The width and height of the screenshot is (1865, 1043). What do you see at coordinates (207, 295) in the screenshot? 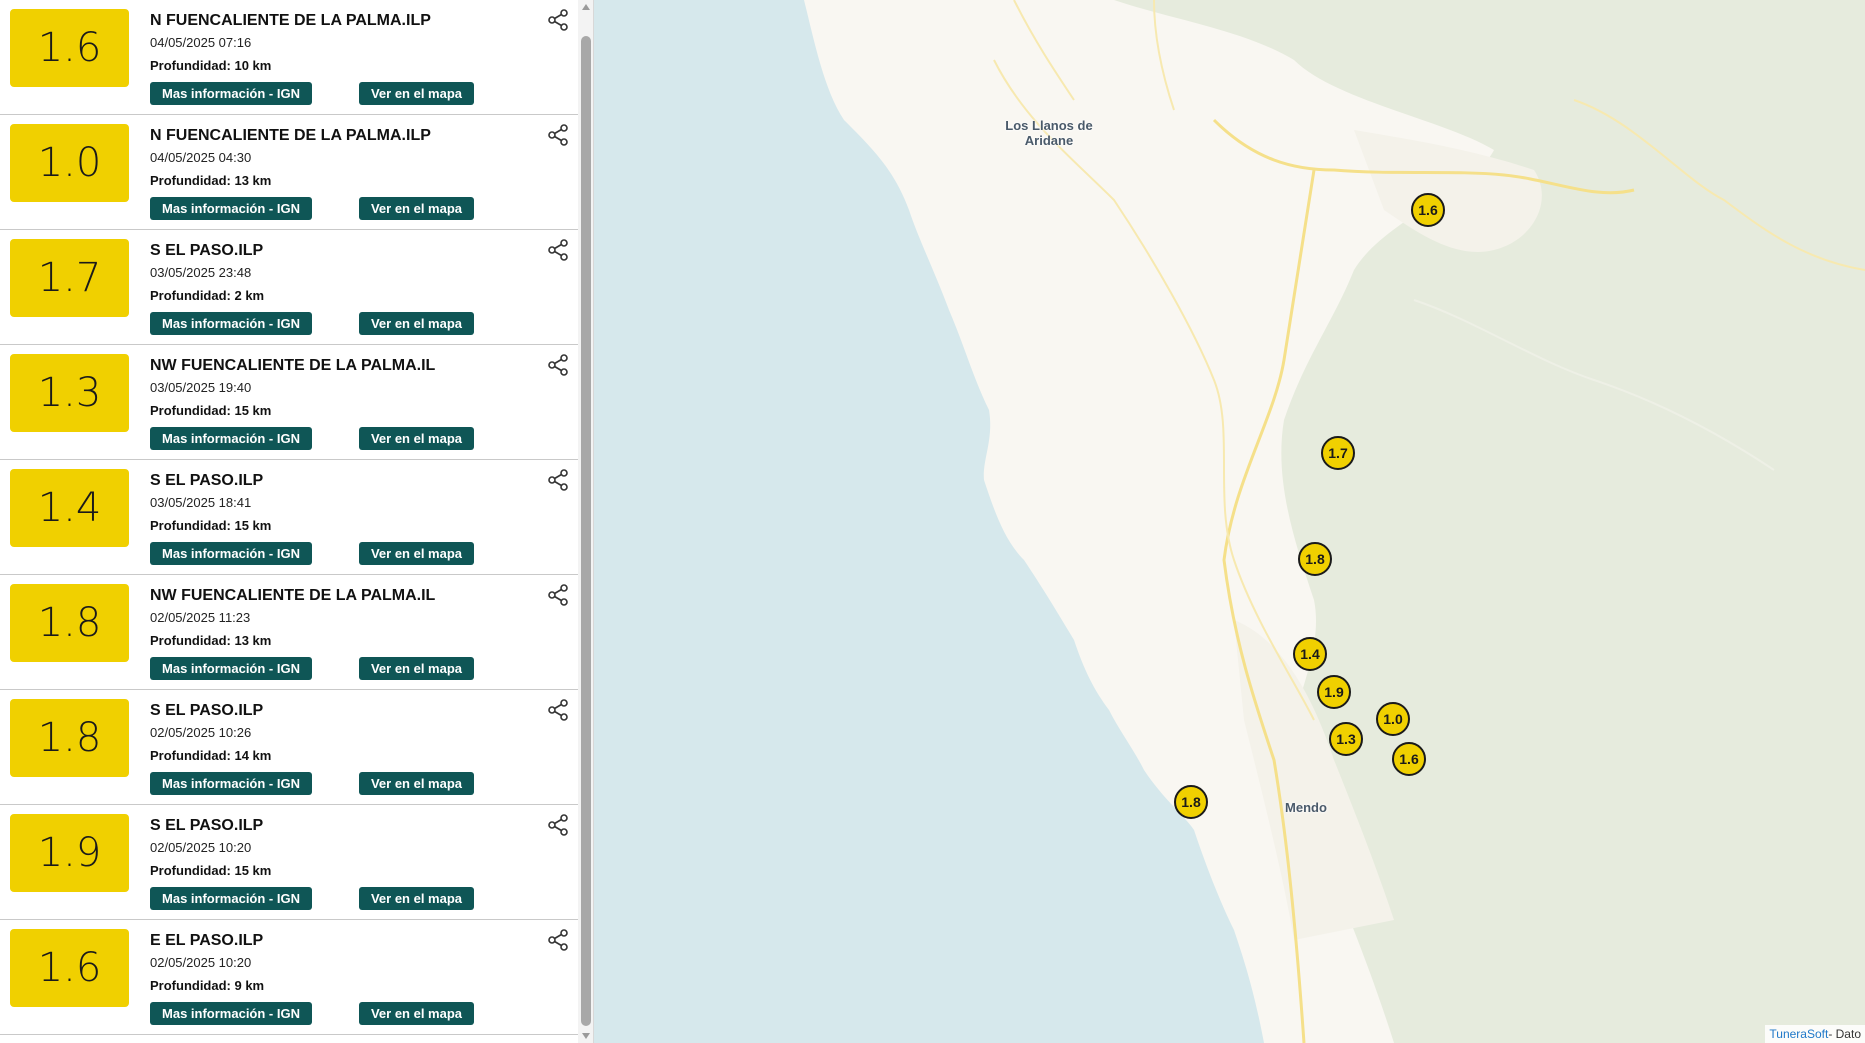
I see `earthquake-depth: Profundidad: 2 km` at bounding box center [207, 295].